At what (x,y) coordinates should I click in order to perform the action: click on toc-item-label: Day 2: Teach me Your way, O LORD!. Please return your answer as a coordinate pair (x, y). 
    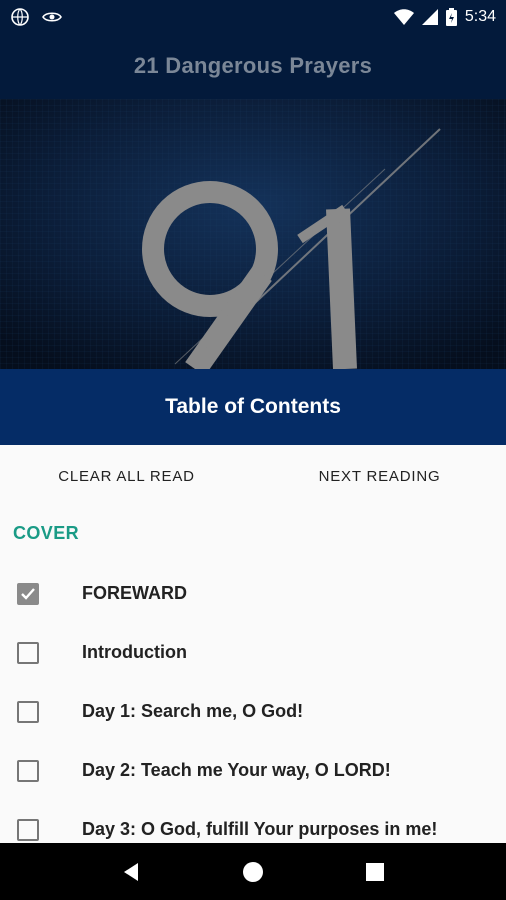
    Looking at the image, I should click on (236, 770).